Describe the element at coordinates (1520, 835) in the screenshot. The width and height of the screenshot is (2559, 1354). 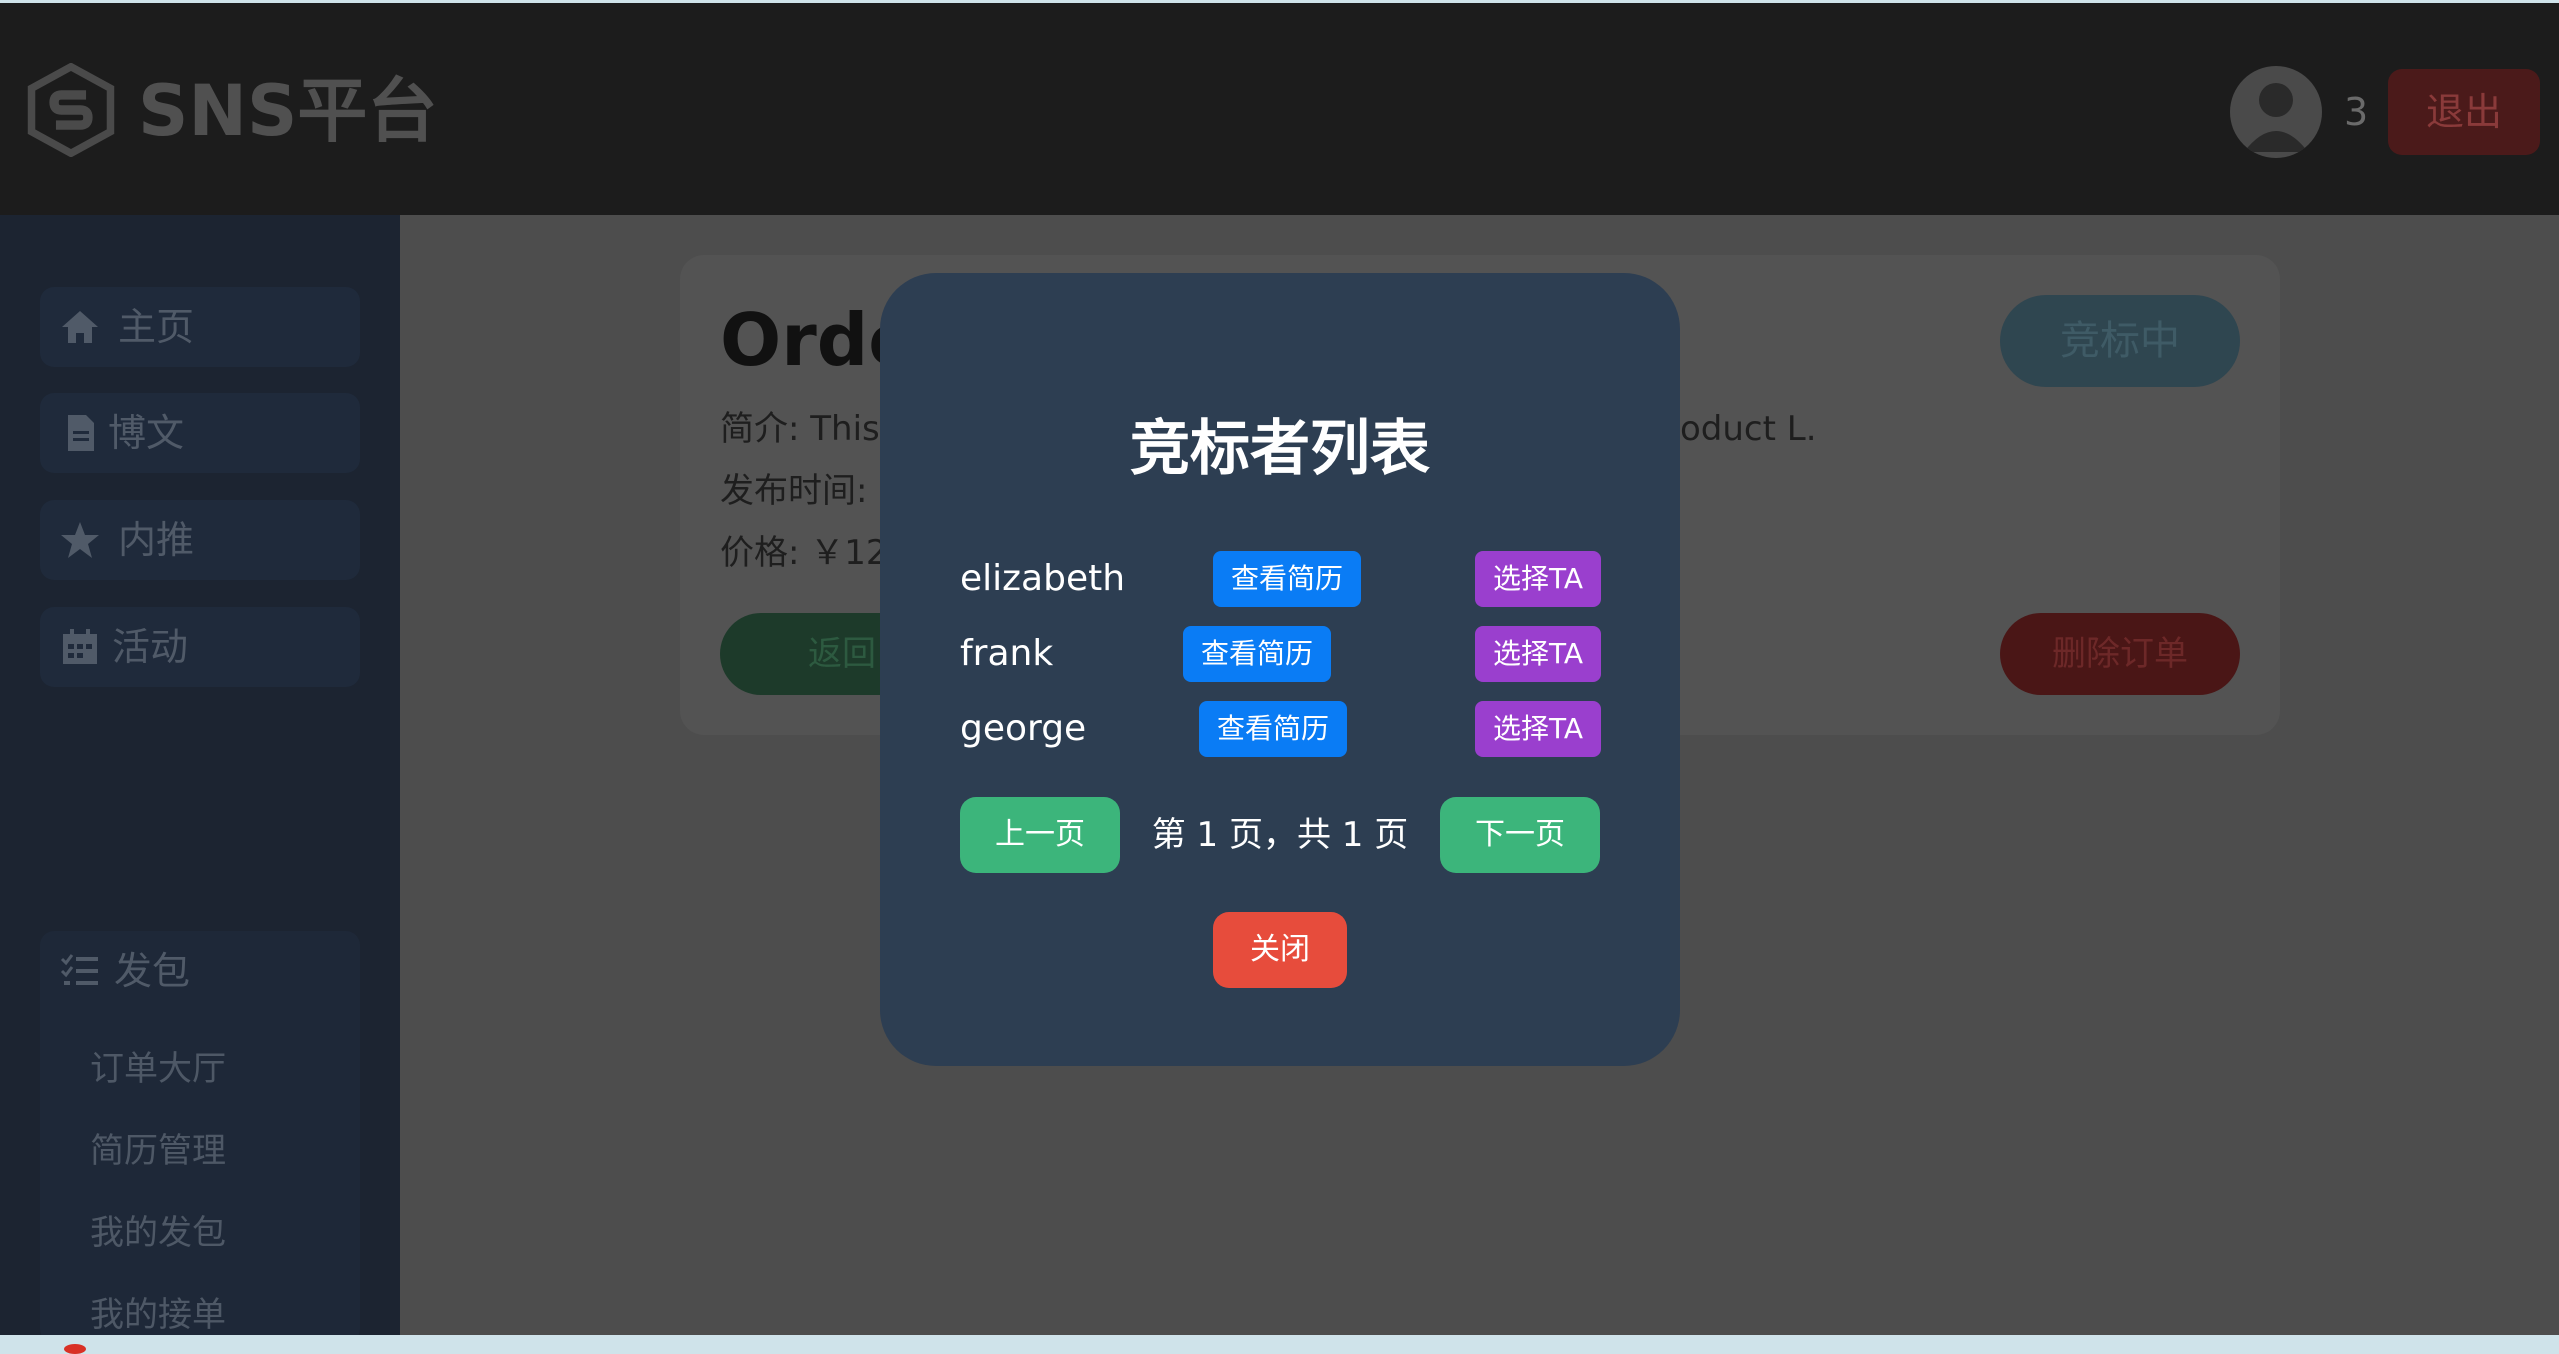
I see `next-page-button: 下一页` at that location.